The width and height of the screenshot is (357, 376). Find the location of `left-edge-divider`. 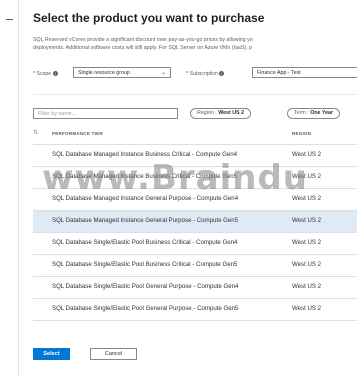

left-edge-divider is located at coordinates (18, 188).